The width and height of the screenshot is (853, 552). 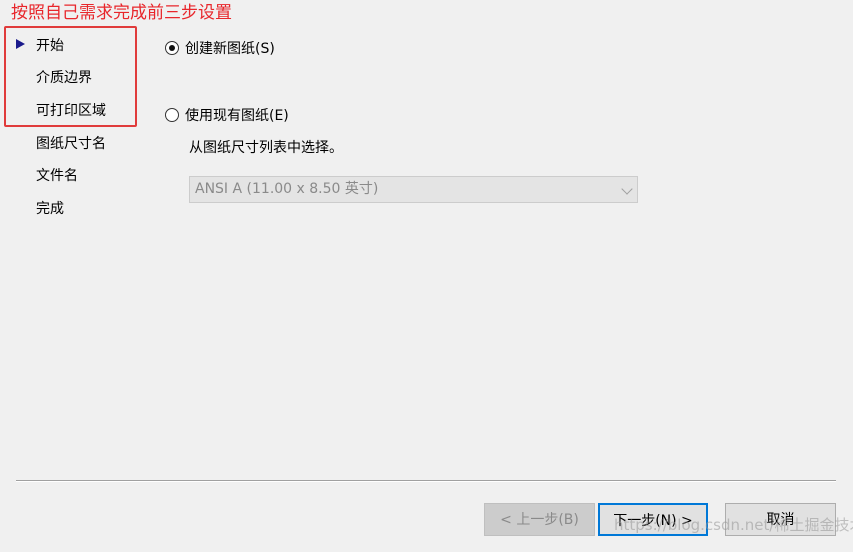 I want to click on step-media-bounds: 介质边界, so click(x=64, y=78).